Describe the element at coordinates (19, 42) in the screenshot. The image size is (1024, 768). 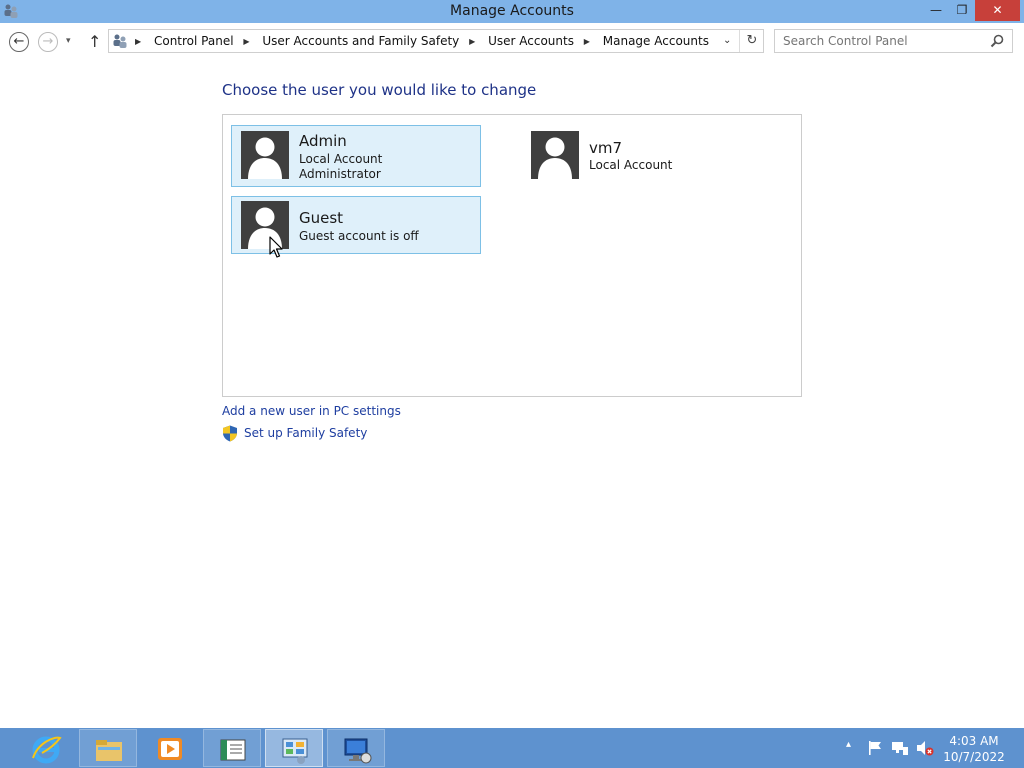
I see `back-button: ←` at that location.